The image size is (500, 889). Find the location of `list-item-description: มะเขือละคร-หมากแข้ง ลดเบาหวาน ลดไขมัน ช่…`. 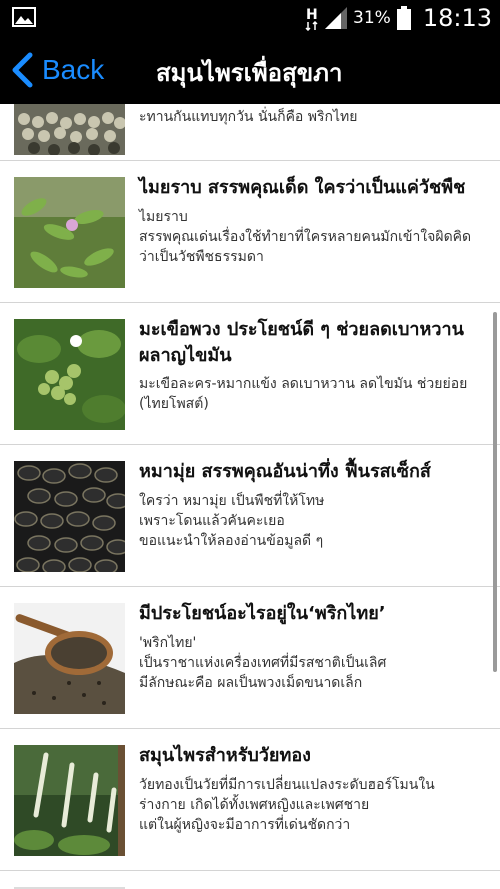

list-item-description: มะเขือละคร-หมากแข้ง ลดเบาหวาน ลดไขมัน ช่… is located at coordinates (303, 394).